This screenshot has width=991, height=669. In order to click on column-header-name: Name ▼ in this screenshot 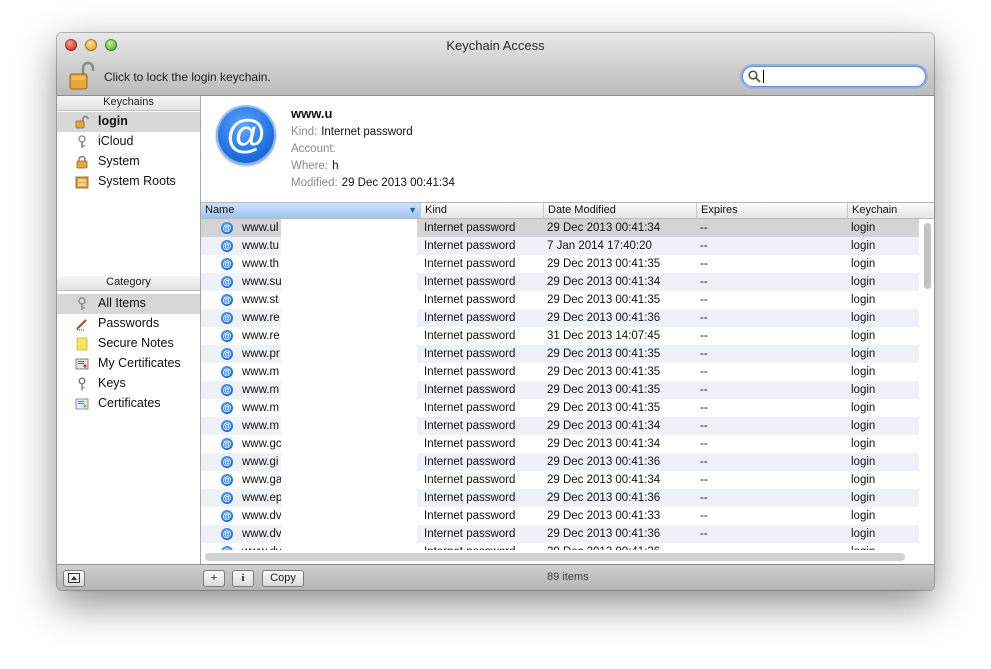, I will do `click(311, 210)`.